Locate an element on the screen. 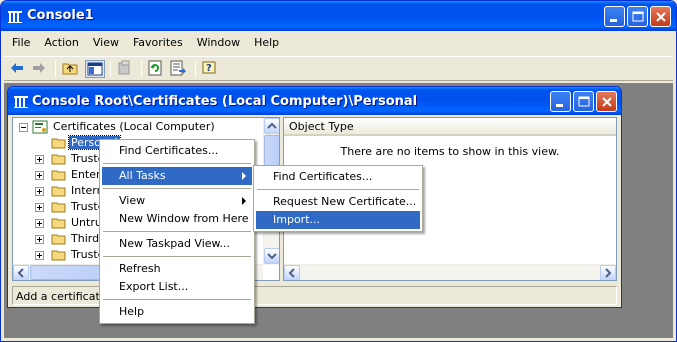  scroll-right-button is located at coordinates (608, 272).